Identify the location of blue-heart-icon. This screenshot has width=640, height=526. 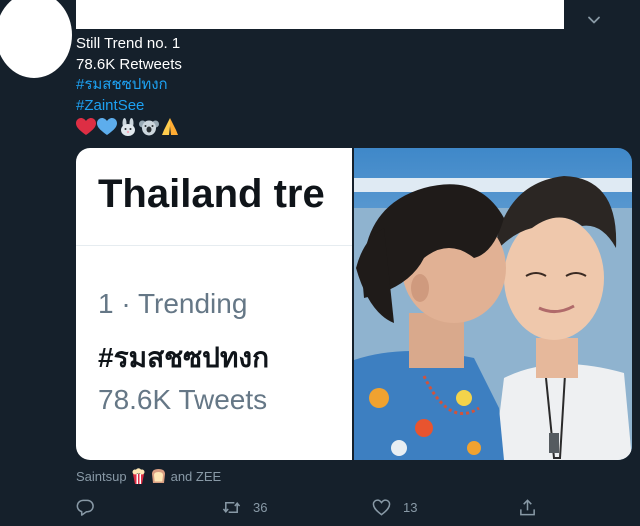
(107, 126).